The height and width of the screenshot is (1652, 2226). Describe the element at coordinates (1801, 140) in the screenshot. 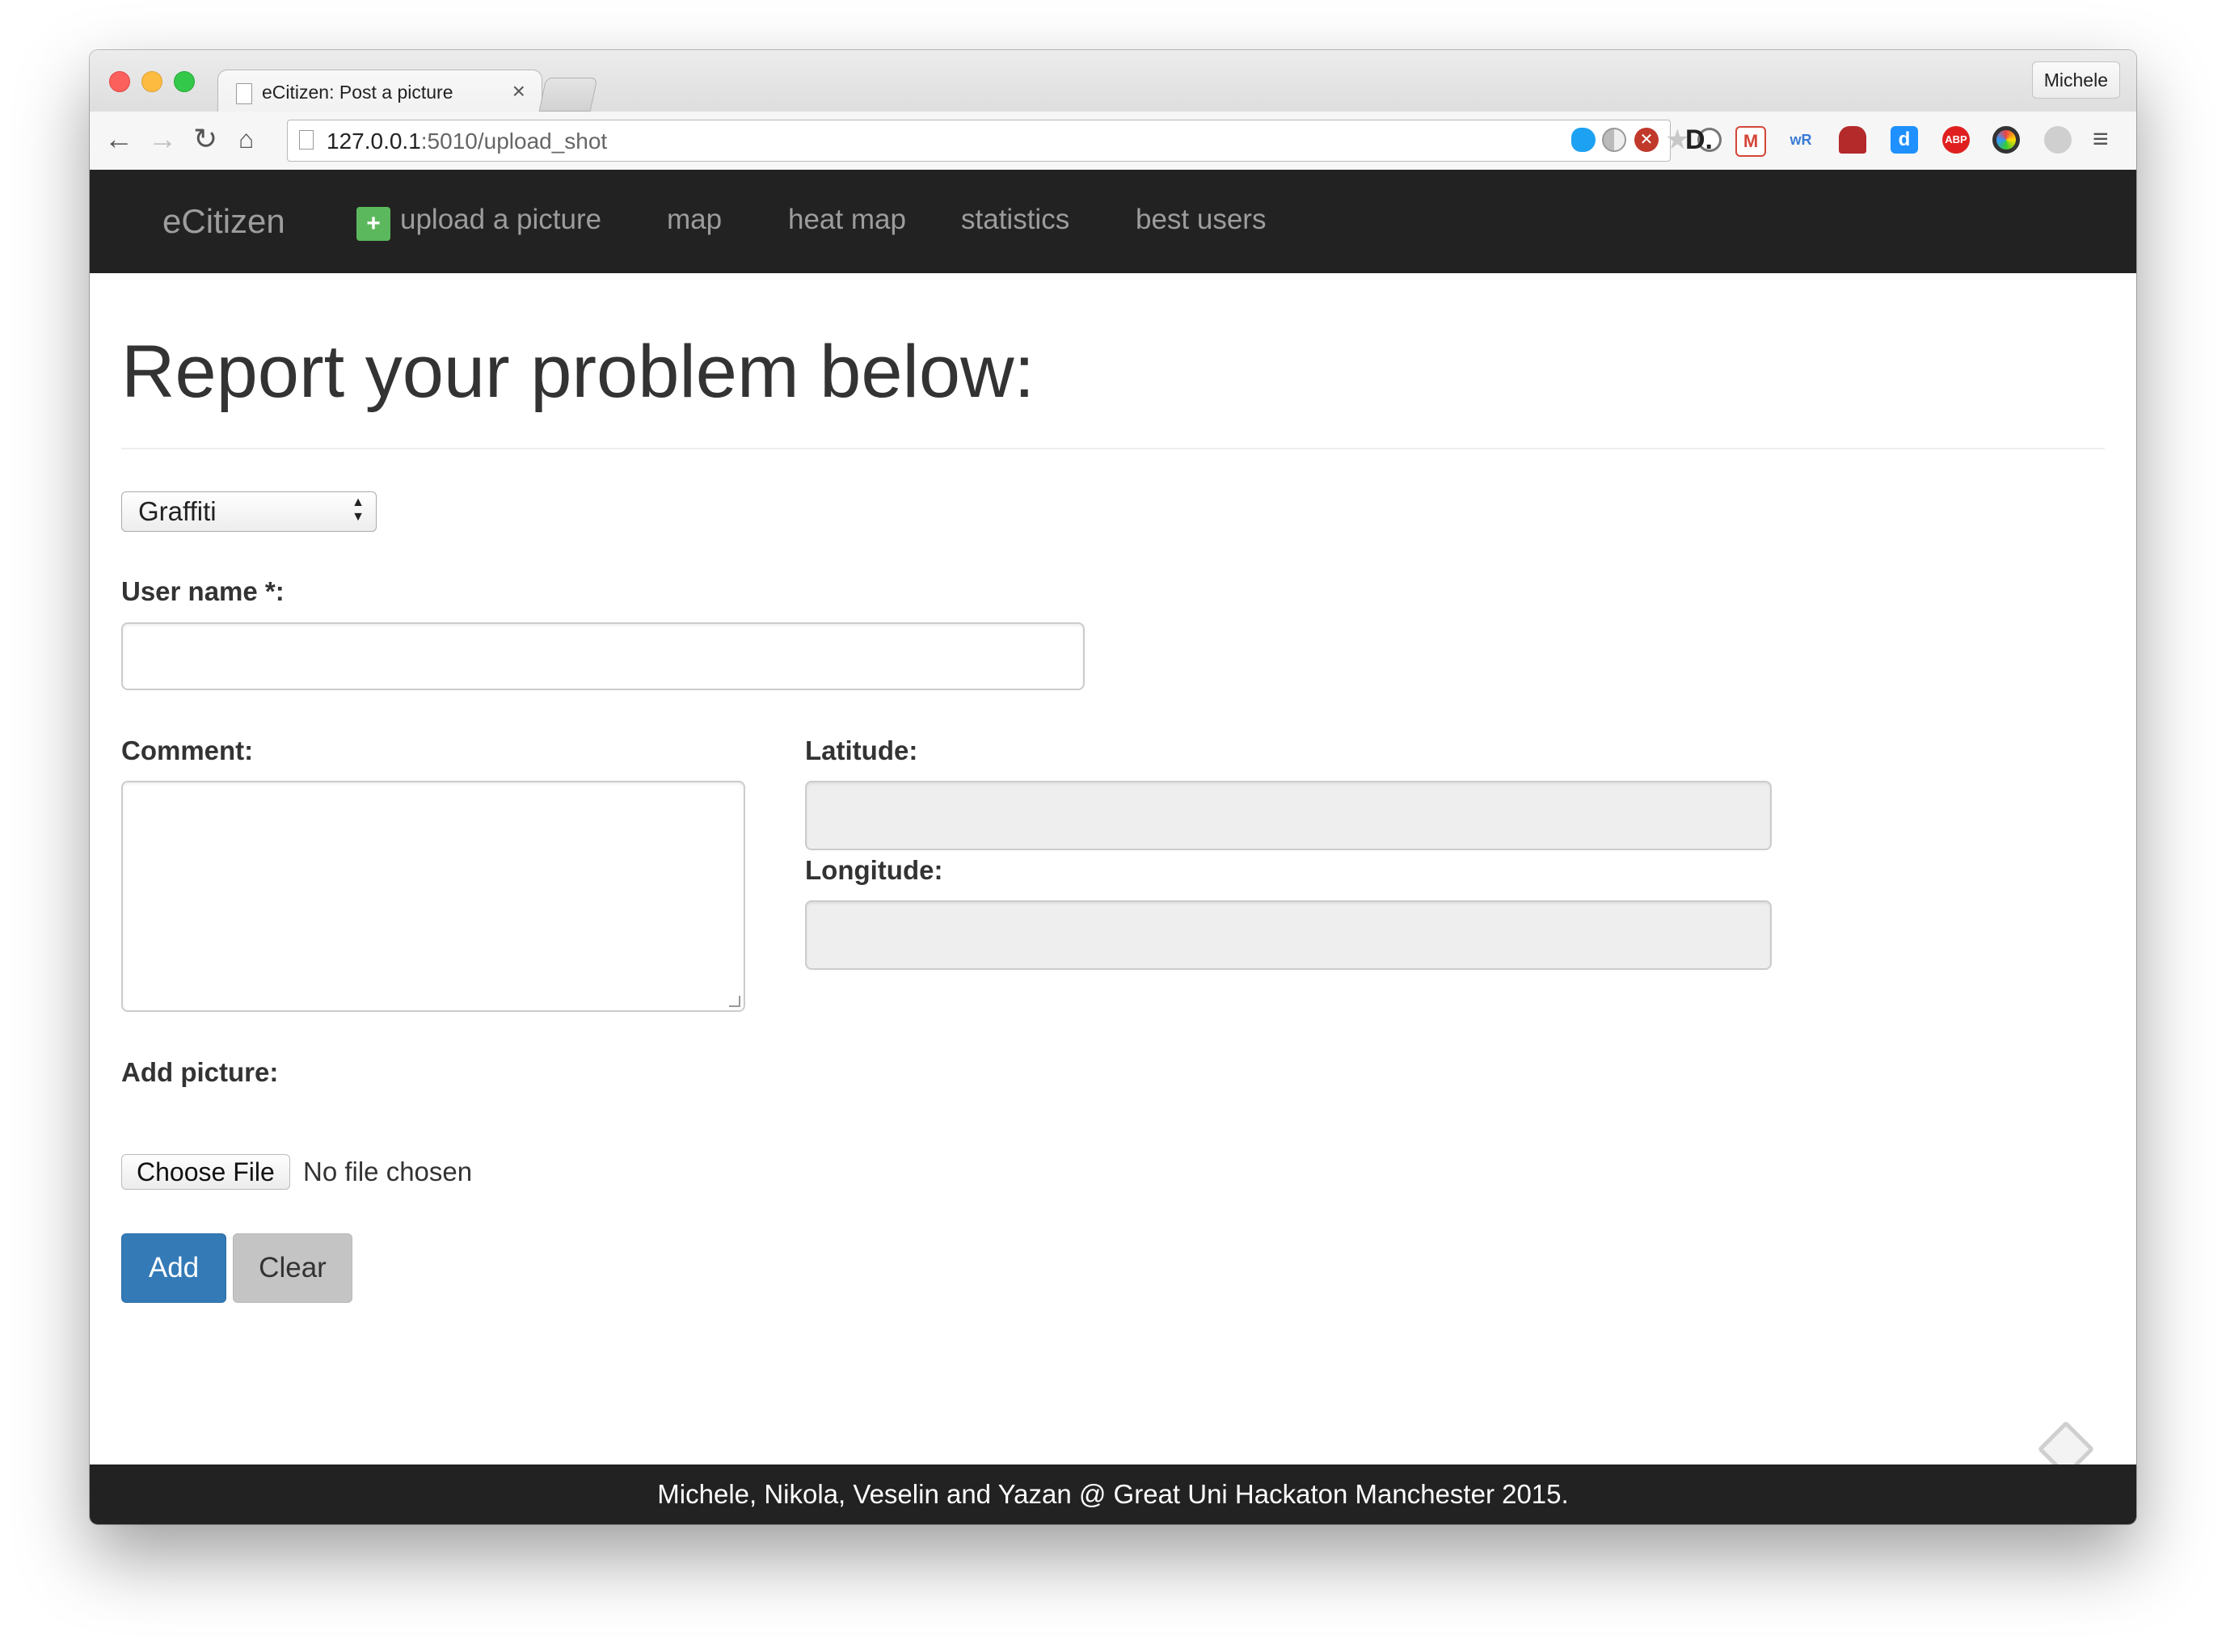

I see `wr-icon: wR` at that location.